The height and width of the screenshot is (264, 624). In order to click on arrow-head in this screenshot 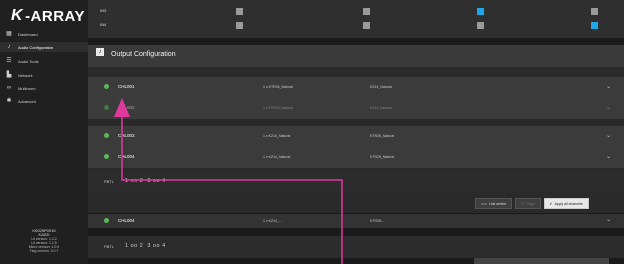, I will do `click(122, 107)`.